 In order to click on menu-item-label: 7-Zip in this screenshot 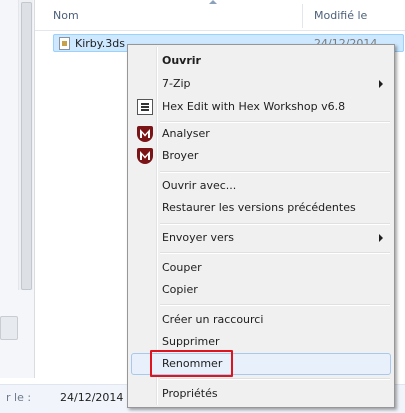, I will do `click(176, 83)`.